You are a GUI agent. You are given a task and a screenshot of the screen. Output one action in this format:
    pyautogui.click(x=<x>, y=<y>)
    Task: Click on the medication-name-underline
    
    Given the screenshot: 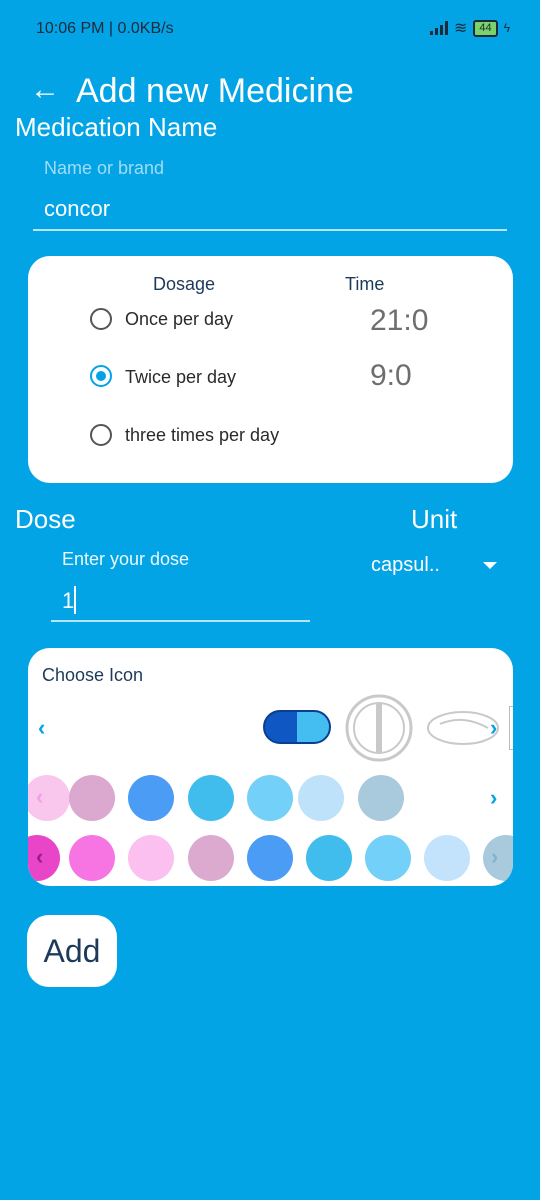 What is the action you would take?
    pyautogui.click(x=270, y=230)
    